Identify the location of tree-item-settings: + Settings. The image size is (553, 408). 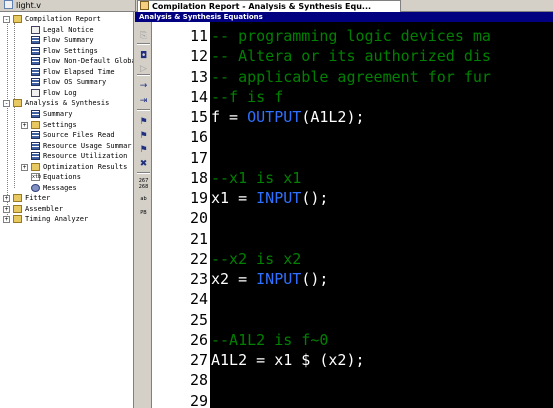
(66, 125).